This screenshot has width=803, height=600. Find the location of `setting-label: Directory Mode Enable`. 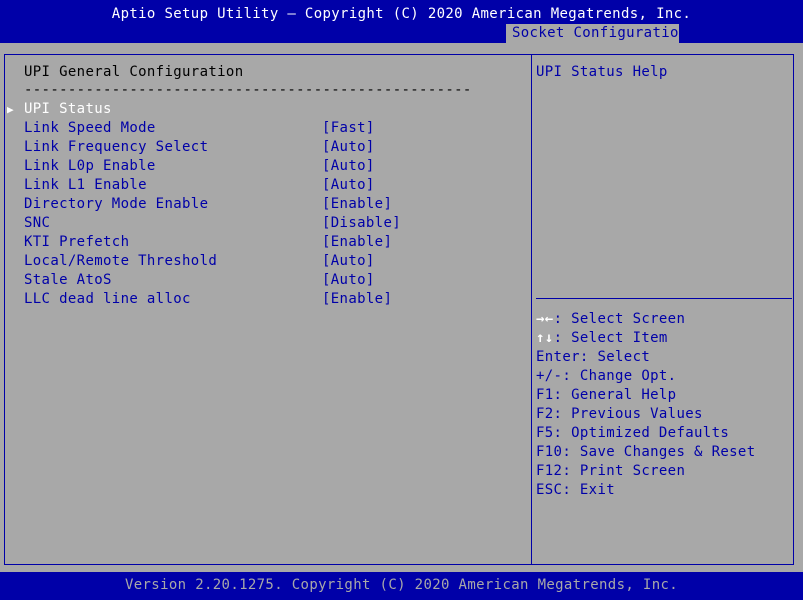

setting-label: Directory Mode Enable is located at coordinates (116, 204).